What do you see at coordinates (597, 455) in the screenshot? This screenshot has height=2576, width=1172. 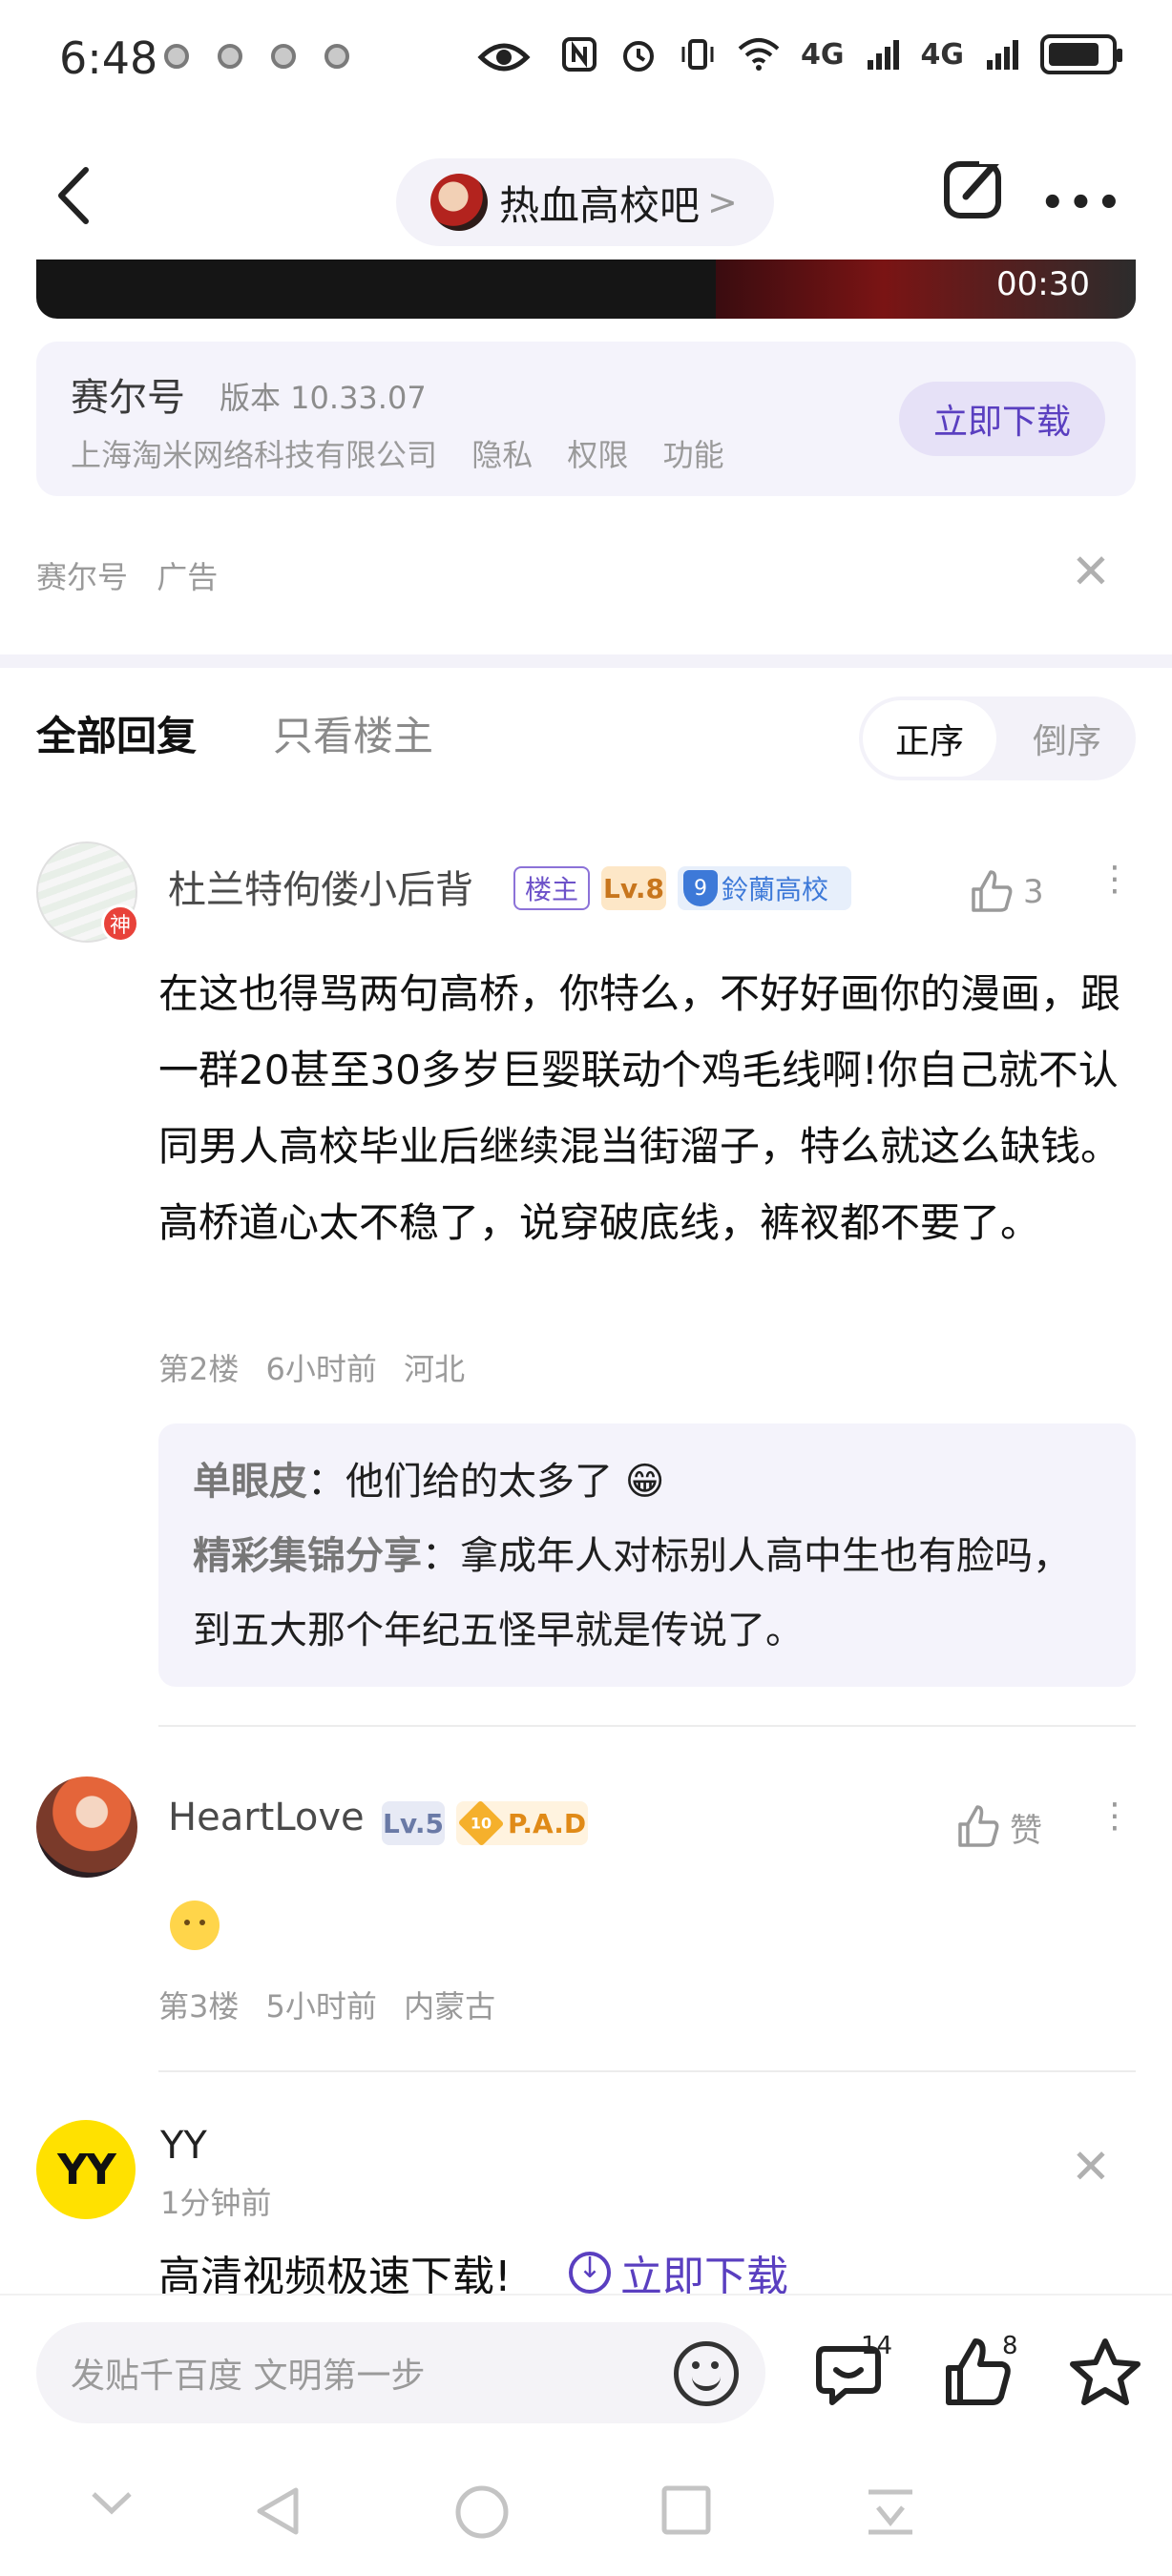 I see `ad-link-permissions: 权限` at bounding box center [597, 455].